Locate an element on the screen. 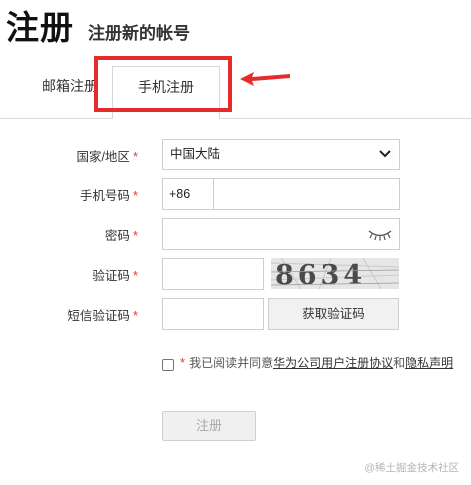 The image size is (471, 485). password-input is located at coordinates (281, 234).